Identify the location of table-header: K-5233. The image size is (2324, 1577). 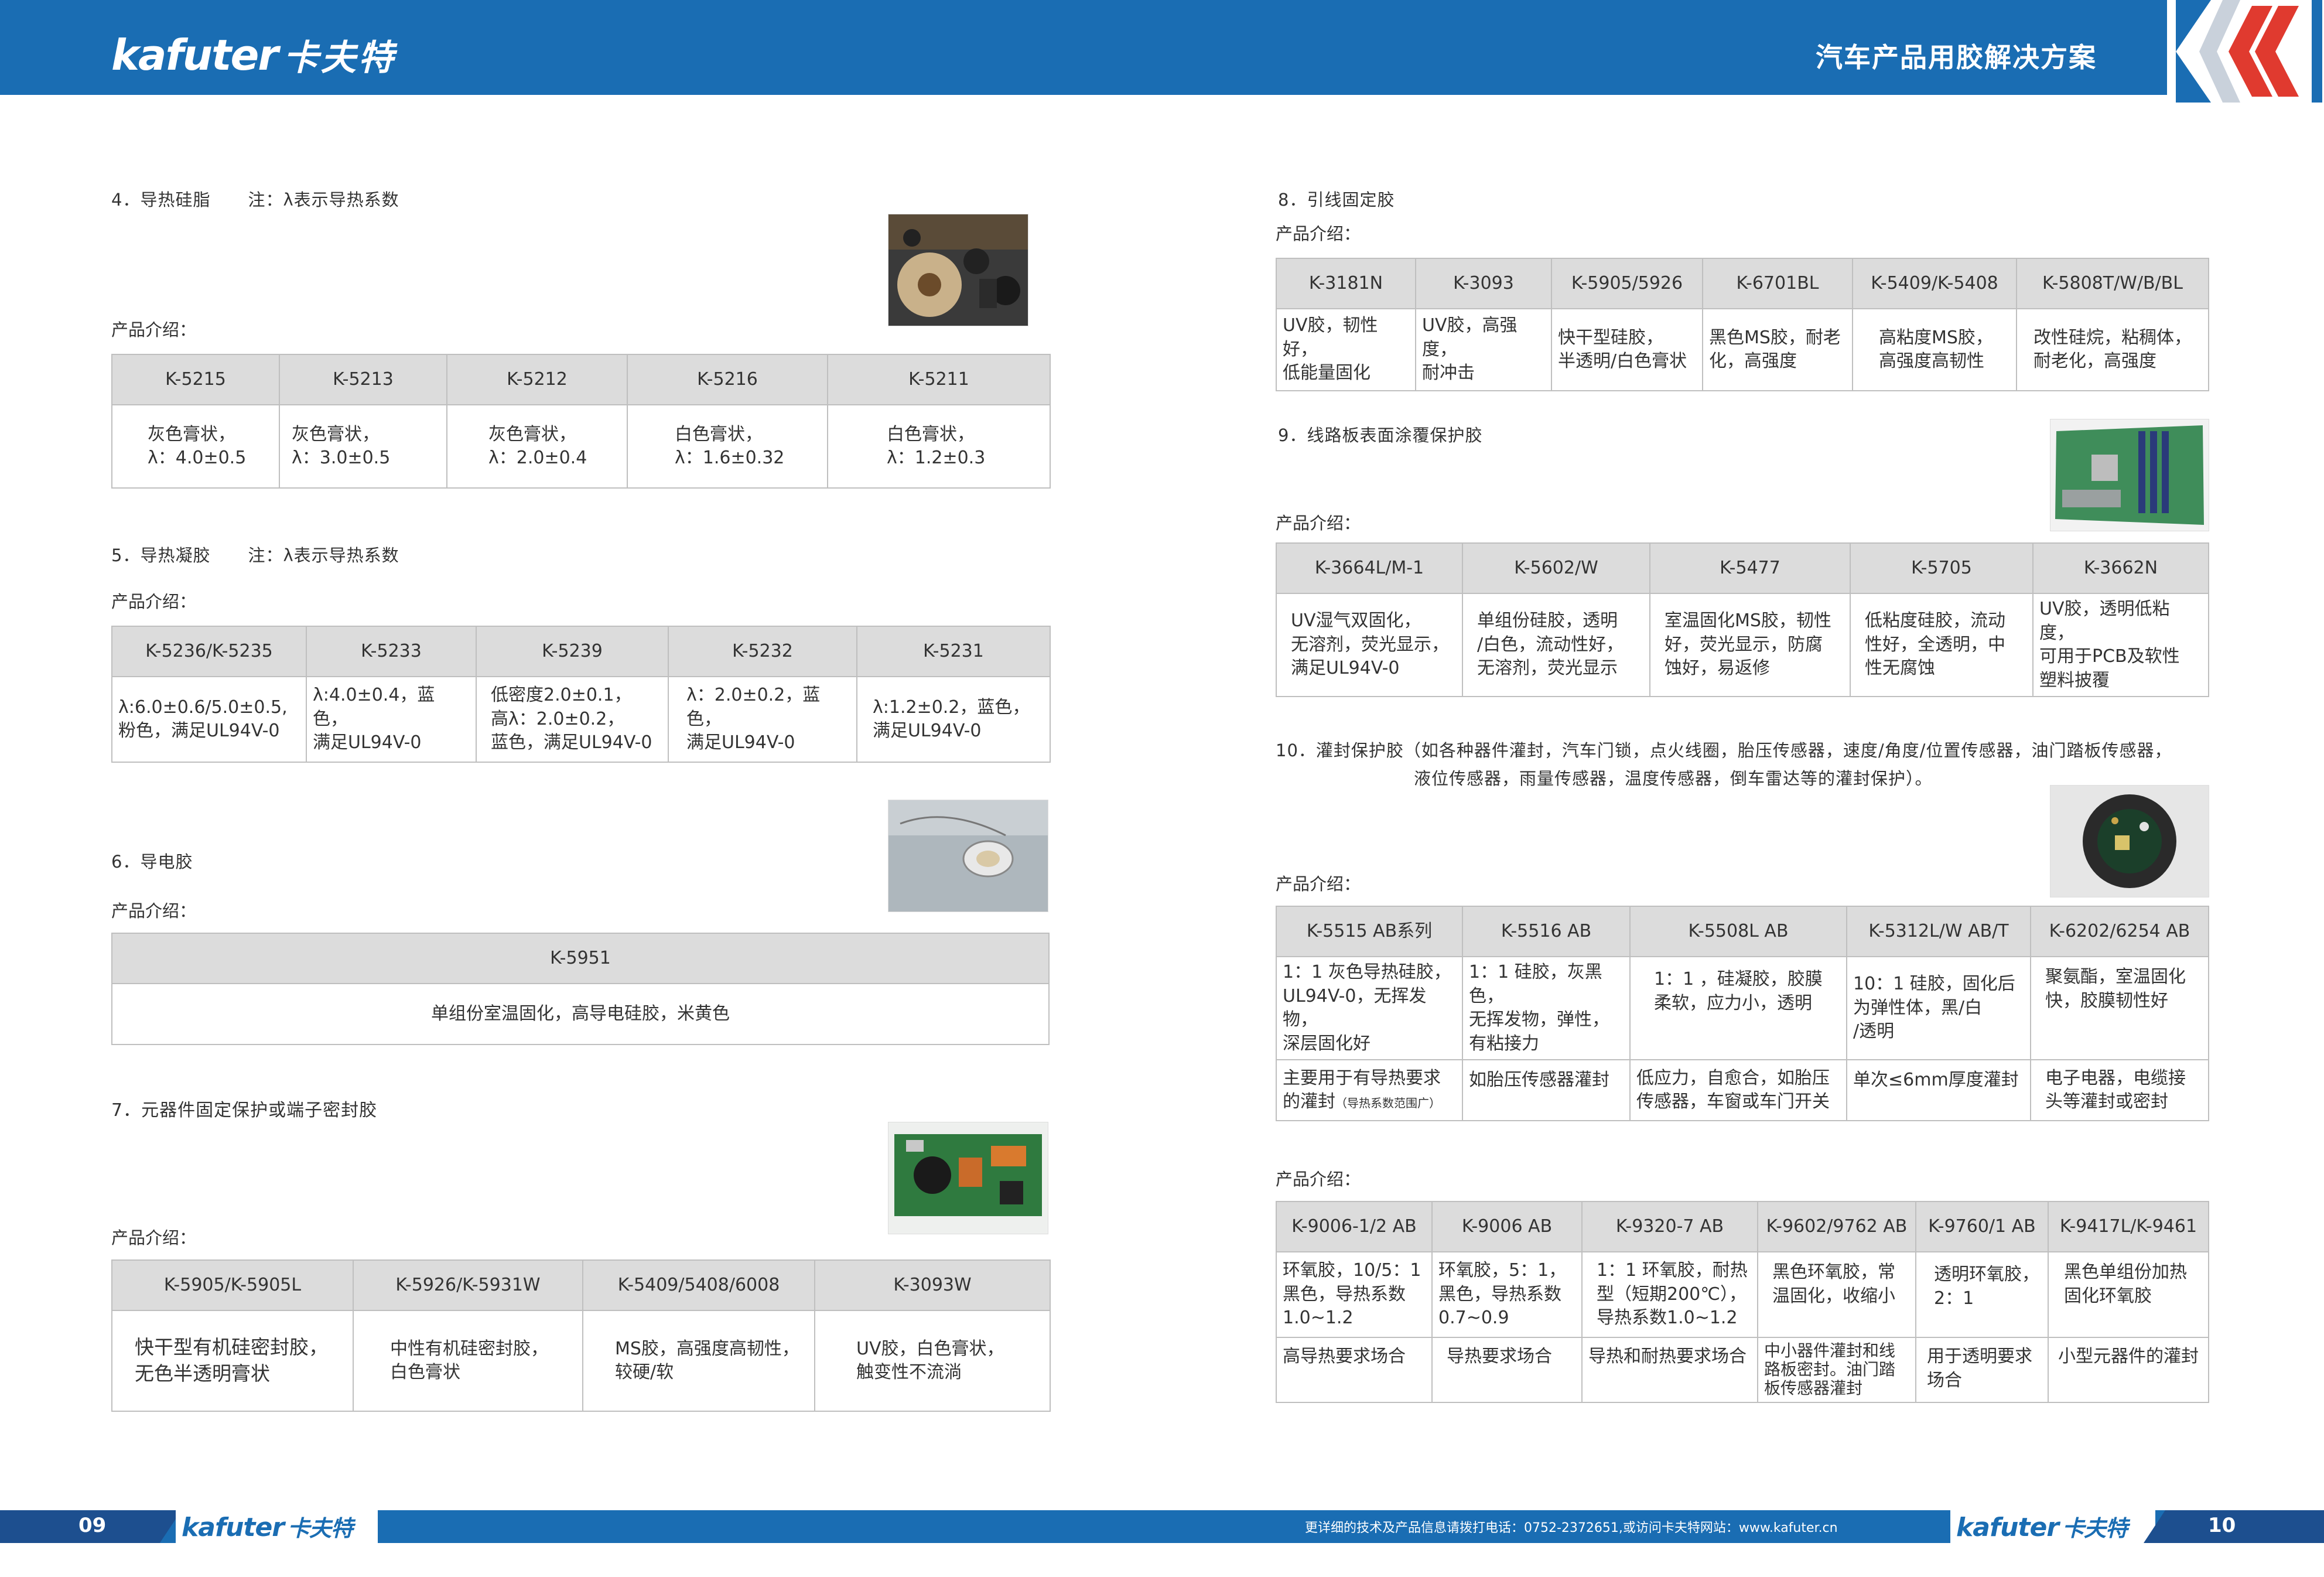
(391, 652).